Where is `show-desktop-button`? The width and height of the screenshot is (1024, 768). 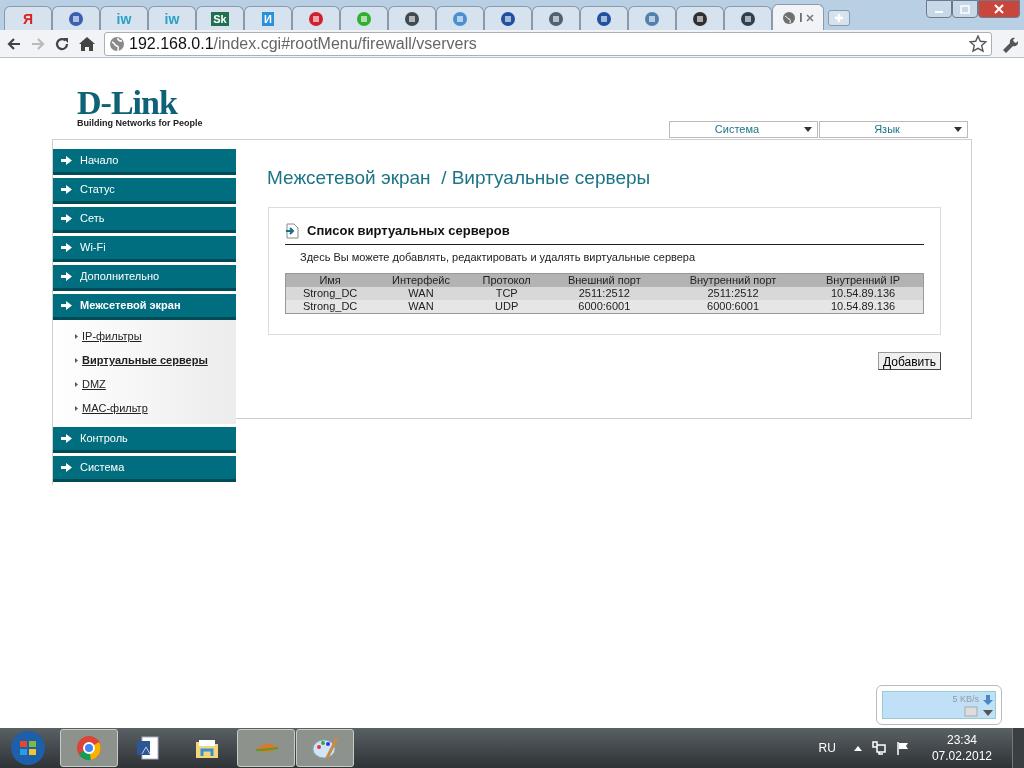 show-desktop-button is located at coordinates (1018, 748).